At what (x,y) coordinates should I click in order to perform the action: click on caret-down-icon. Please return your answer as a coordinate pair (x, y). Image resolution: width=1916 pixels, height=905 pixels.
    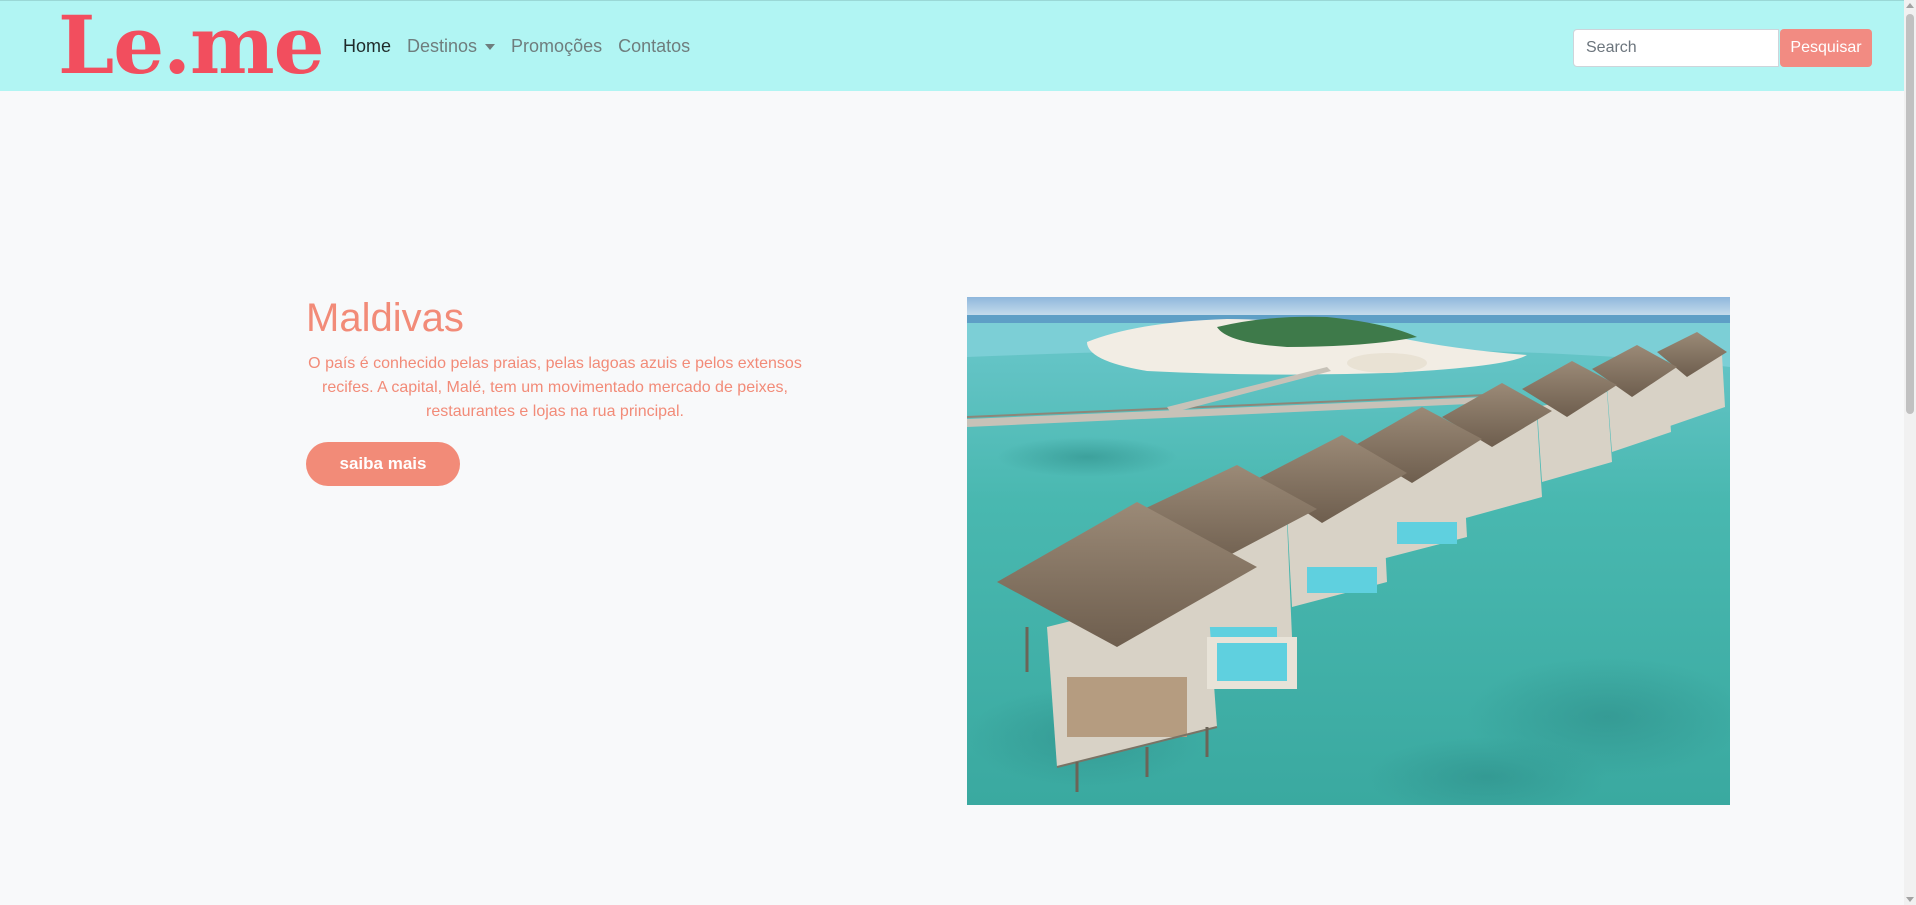
    Looking at the image, I should click on (490, 46).